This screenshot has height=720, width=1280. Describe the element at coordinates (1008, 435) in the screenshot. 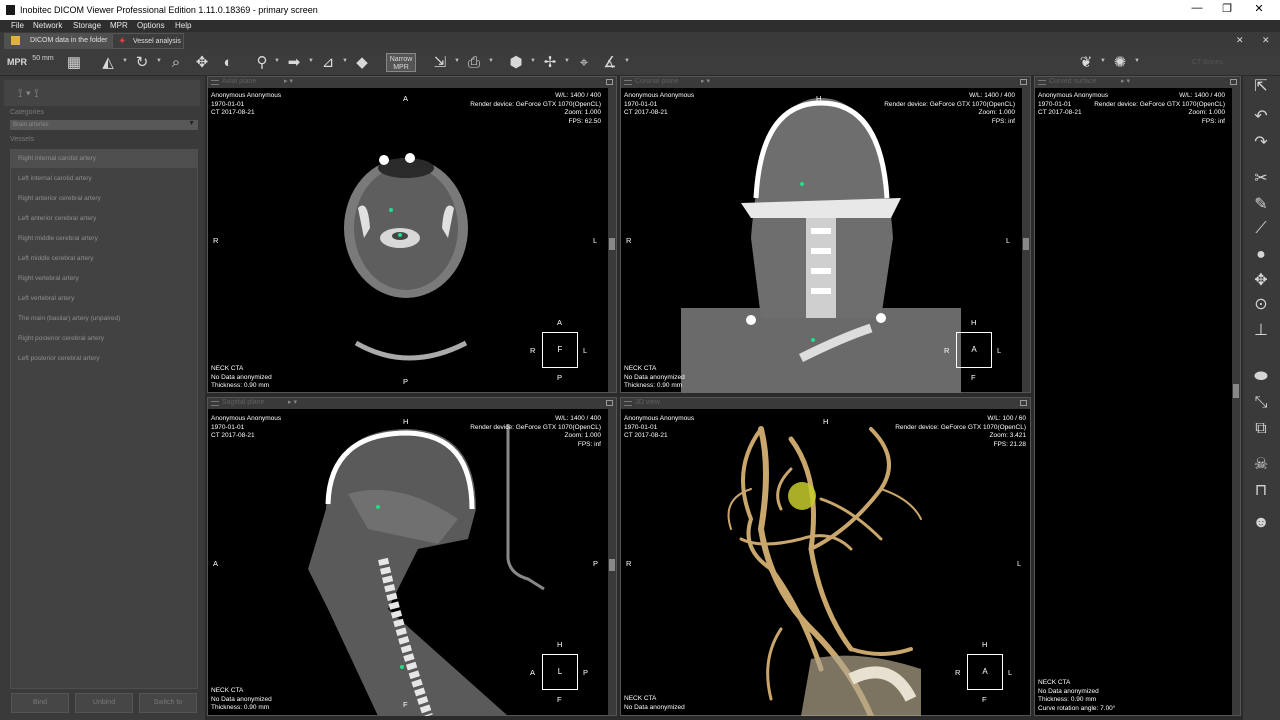

I see `zoom-level: Zoom: 3.421` at that location.